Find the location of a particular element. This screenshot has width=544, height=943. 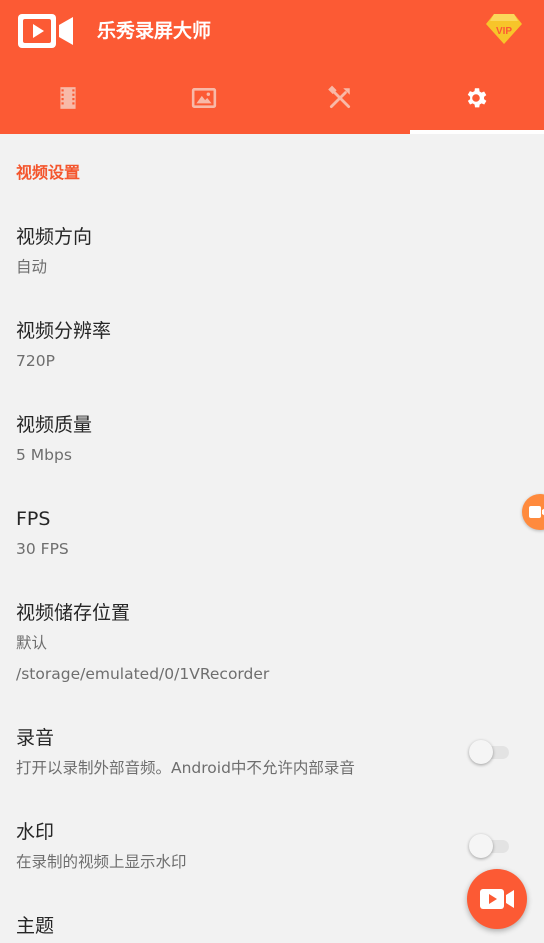

setting-title: FPS is located at coordinates (33, 519).